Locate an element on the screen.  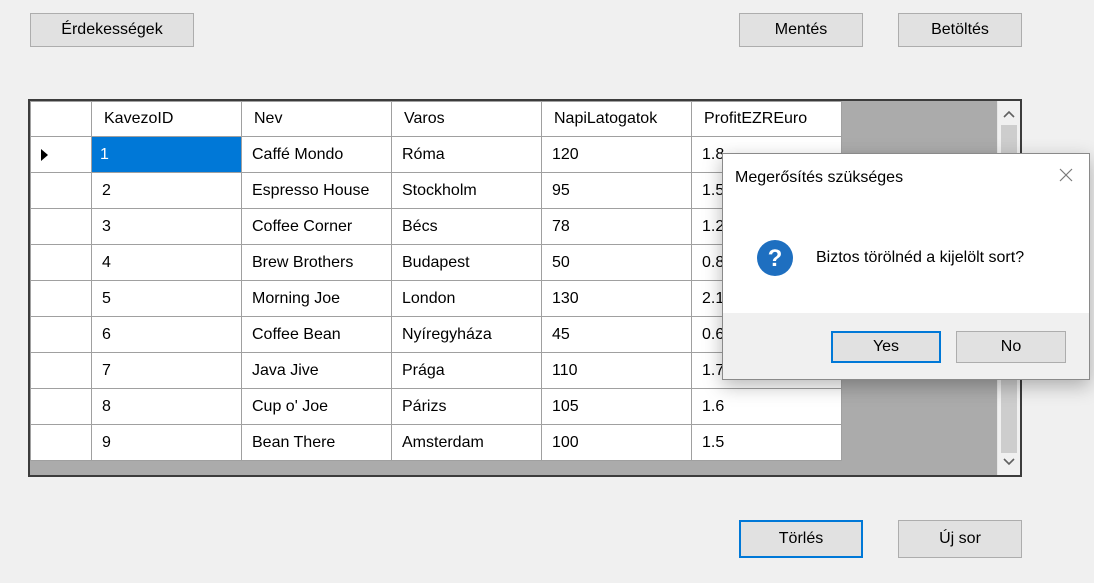
cell-nev: Bean There is located at coordinates (316, 442).